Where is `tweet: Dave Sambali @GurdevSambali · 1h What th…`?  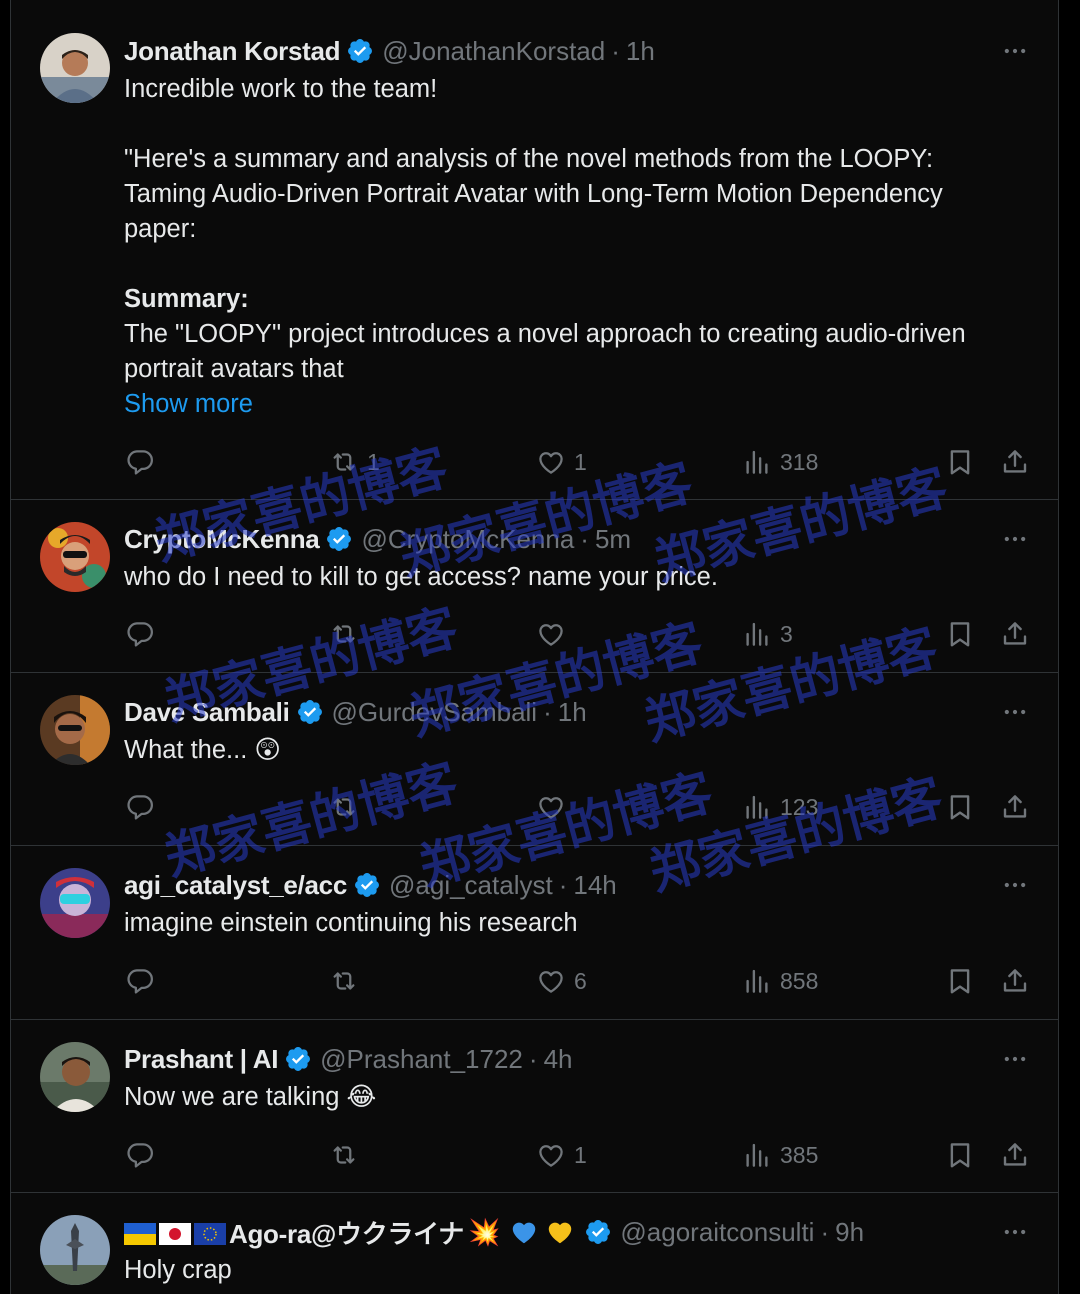 tweet: Dave Sambali @GurdevSambali · 1h What th… is located at coordinates (534, 759).